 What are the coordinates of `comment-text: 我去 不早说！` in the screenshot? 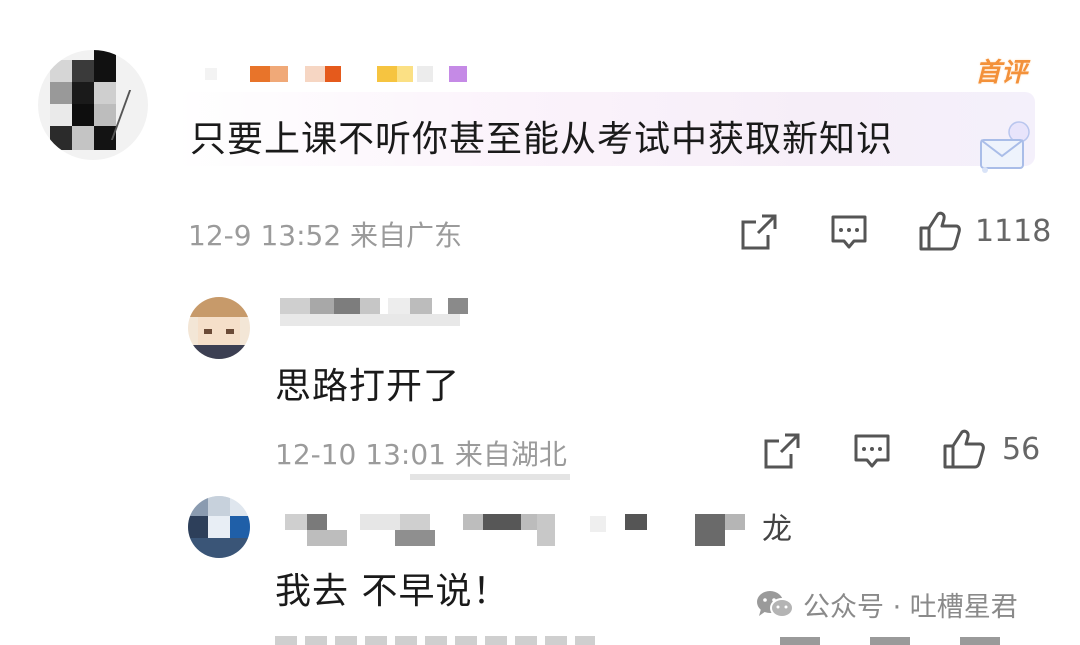 It's located at (392, 591).